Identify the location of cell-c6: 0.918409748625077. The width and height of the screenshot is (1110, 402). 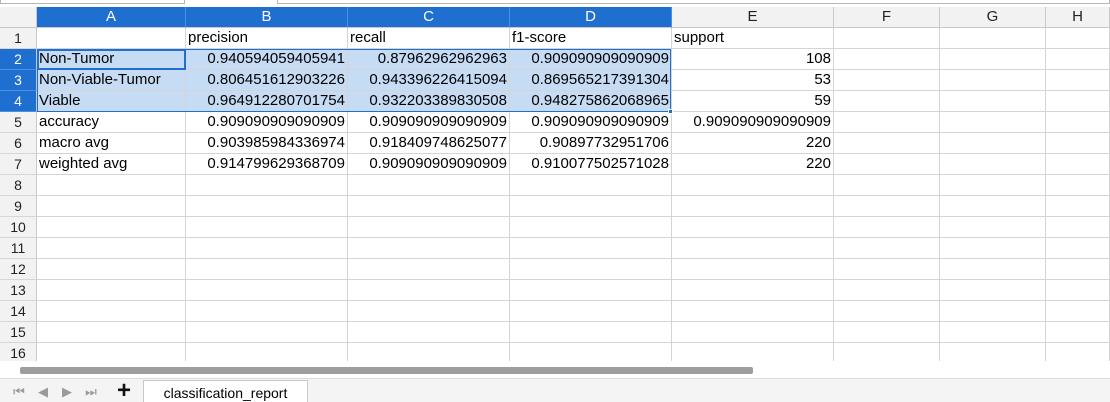
(429, 143).